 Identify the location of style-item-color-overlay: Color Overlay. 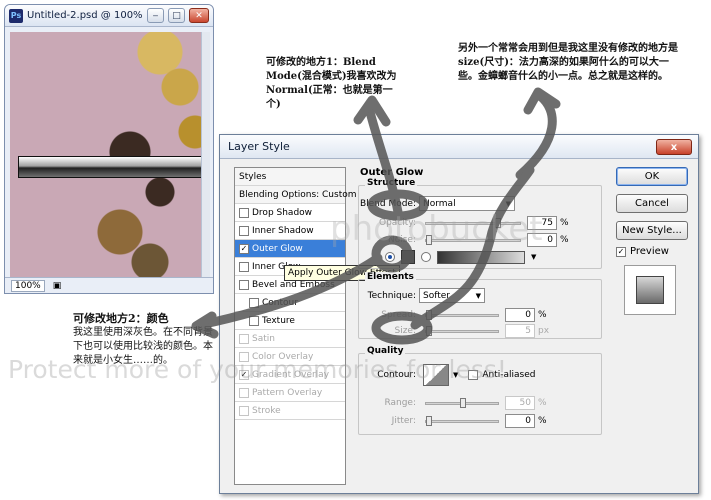
(290, 357).